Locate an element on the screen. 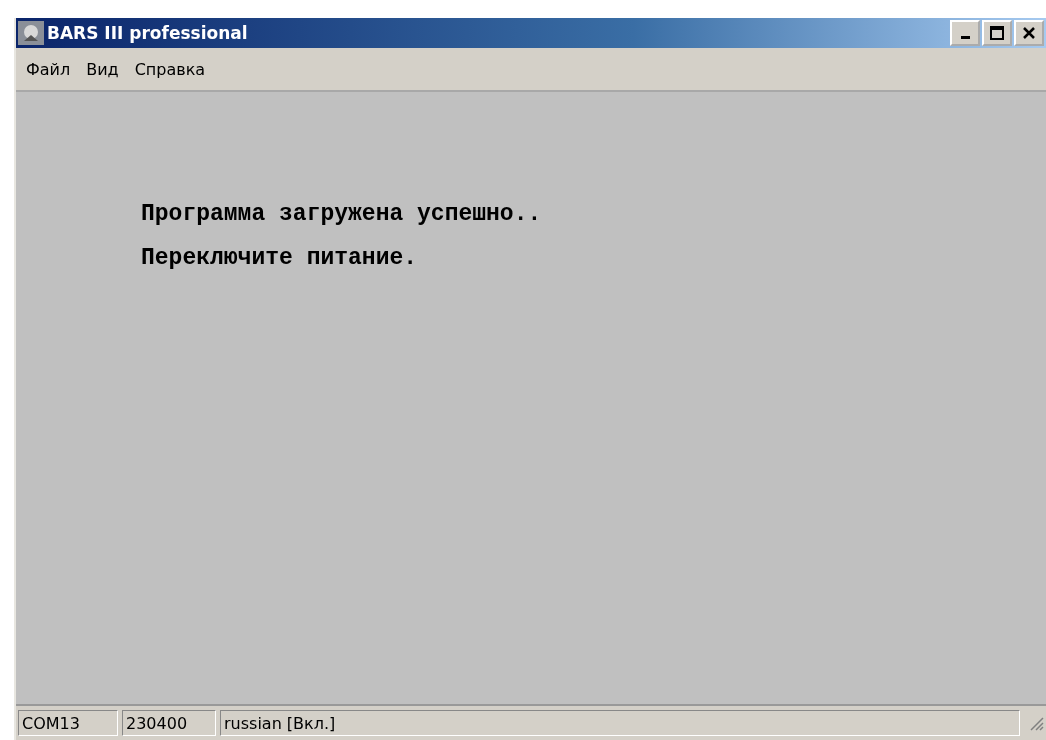  status-field: 230400 is located at coordinates (169, 723).